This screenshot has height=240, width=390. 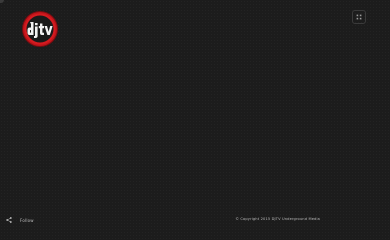 What do you see at coordinates (277, 219) in the screenshot?
I see `copyright-text: © Copyright 2015 DJTV Underground Media` at bounding box center [277, 219].